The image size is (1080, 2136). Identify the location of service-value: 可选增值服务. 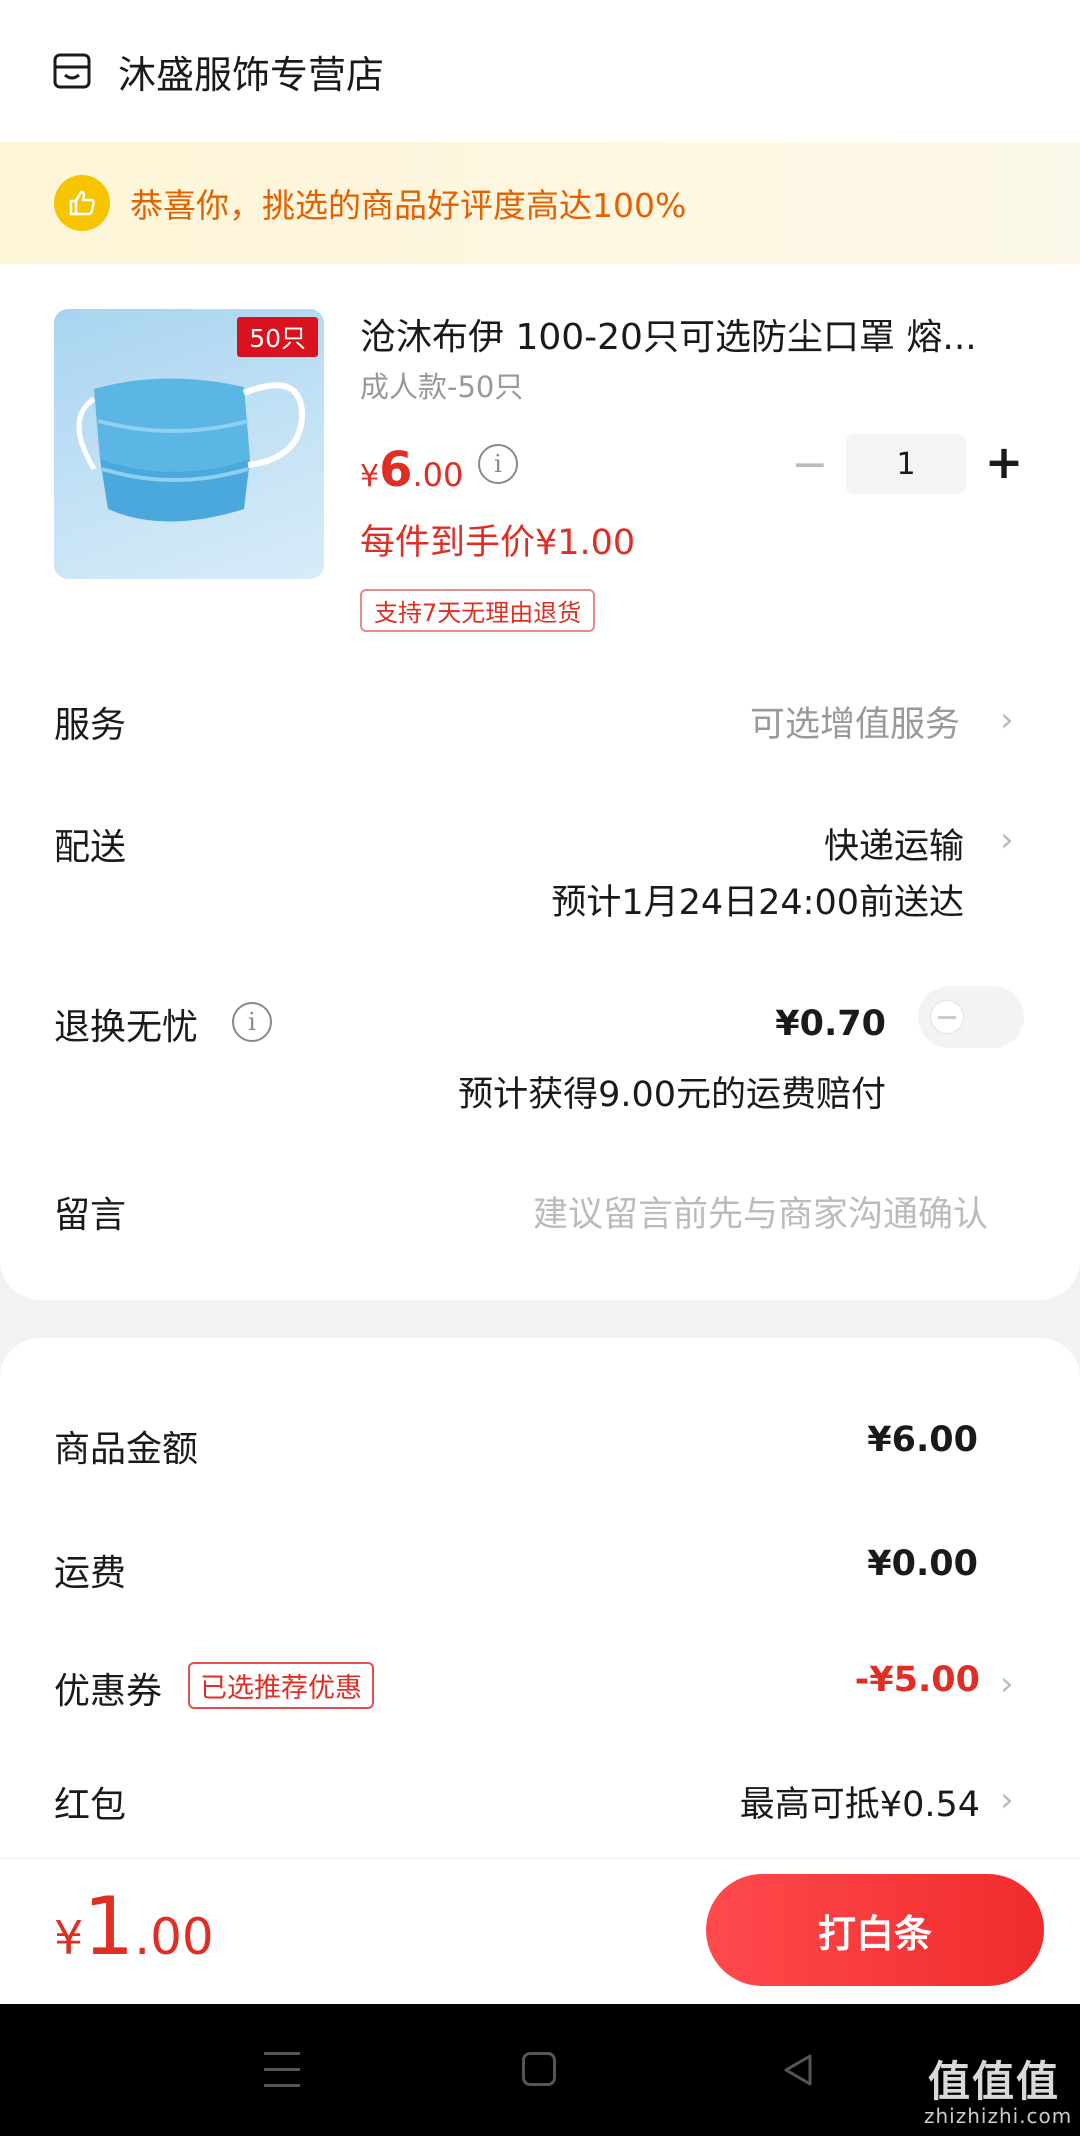
(855, 721).